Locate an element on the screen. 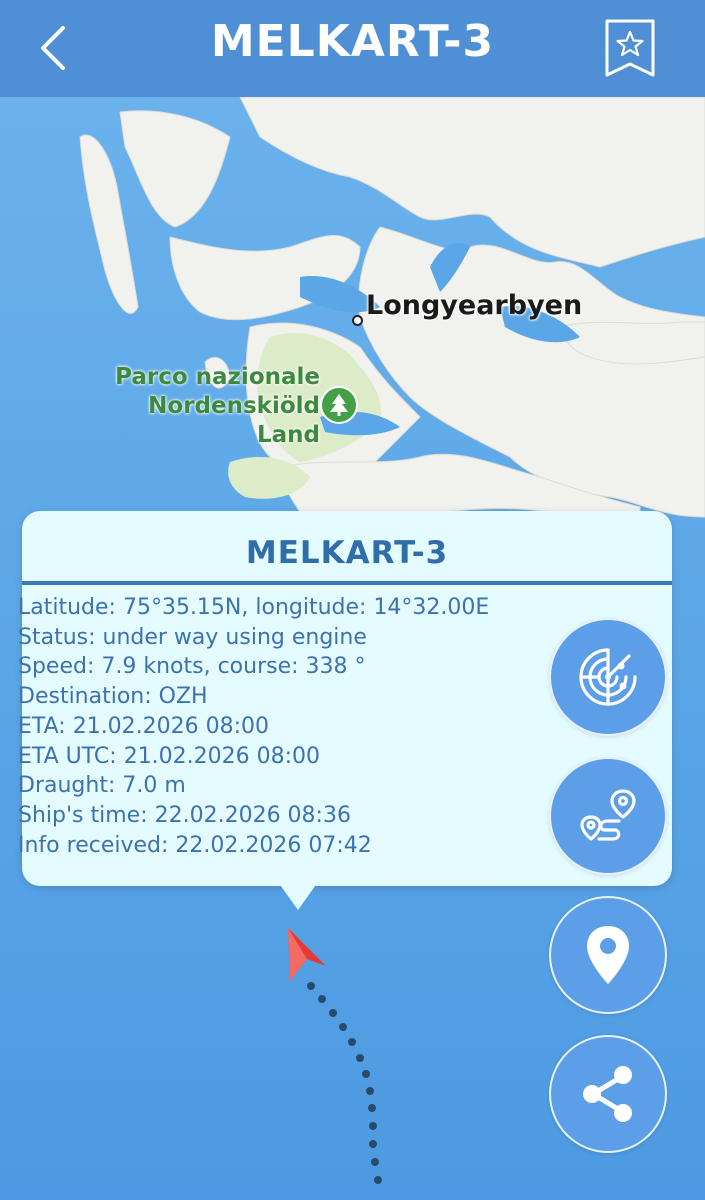 The height and width of the screenshot is (1200, 705). ship-arrow-icon is located at coordinates (307, 953).